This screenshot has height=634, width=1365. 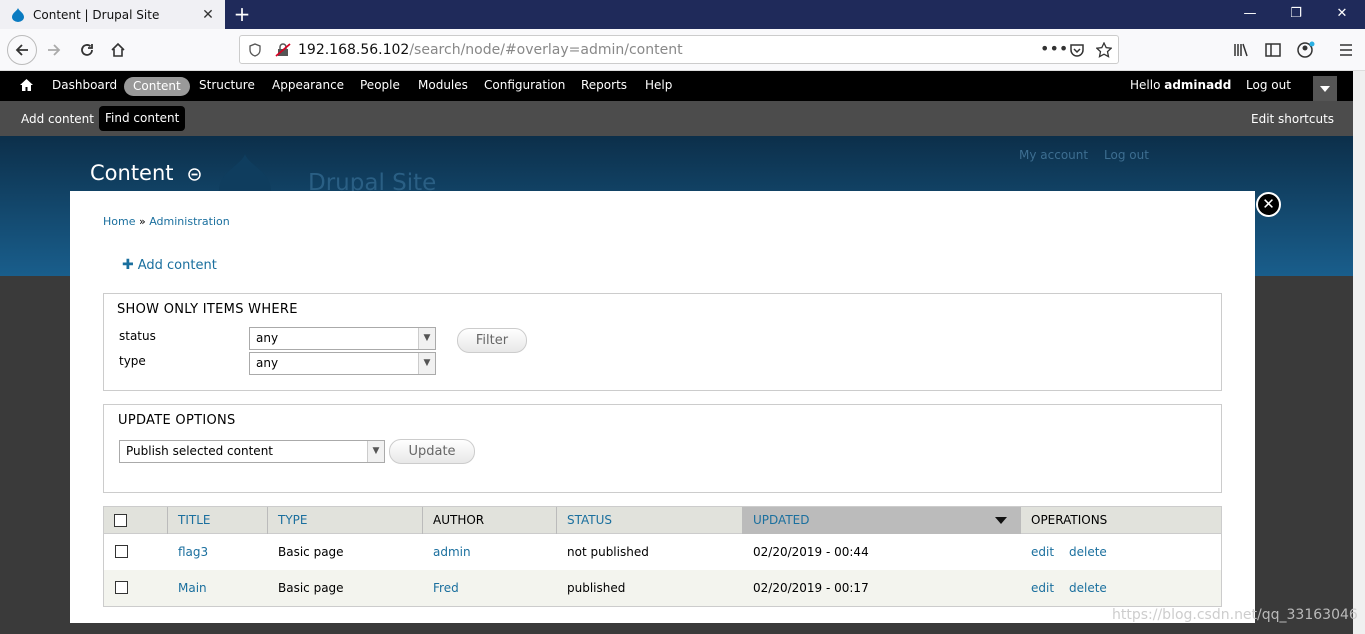 What do you see at coordinates (128, 265) in the screenshot?
I see `plus-icon: ✚` at bounding box center [128, 265].